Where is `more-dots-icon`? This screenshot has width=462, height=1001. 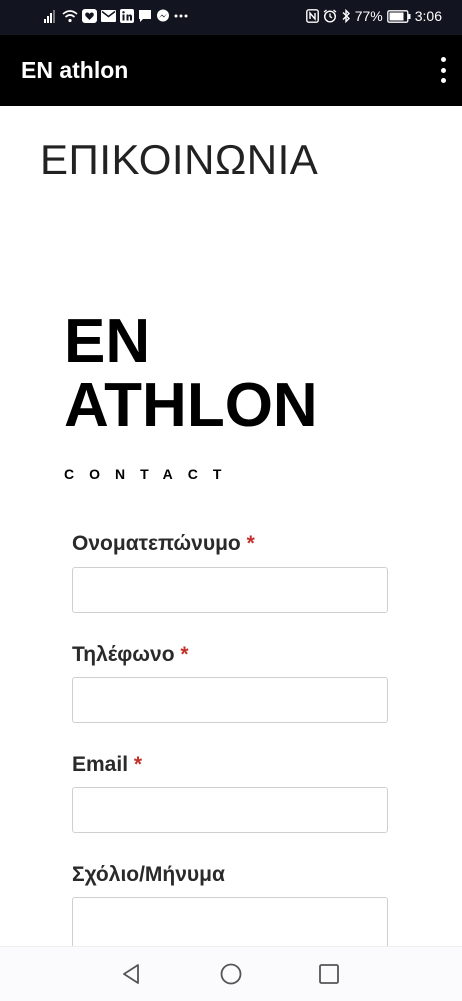
more-dots-icon is located at coordinates (181, 16).